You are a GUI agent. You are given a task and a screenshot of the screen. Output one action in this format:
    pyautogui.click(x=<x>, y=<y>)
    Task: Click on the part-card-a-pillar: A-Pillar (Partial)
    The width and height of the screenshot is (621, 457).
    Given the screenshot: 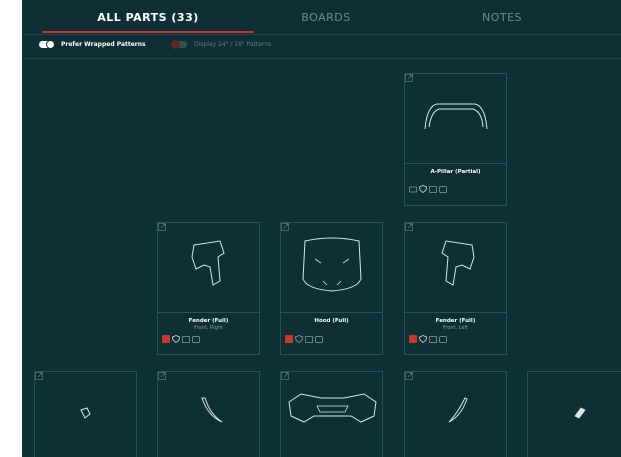 What is the action you would take?
    pyautogui.click(x=455, y=139)
    